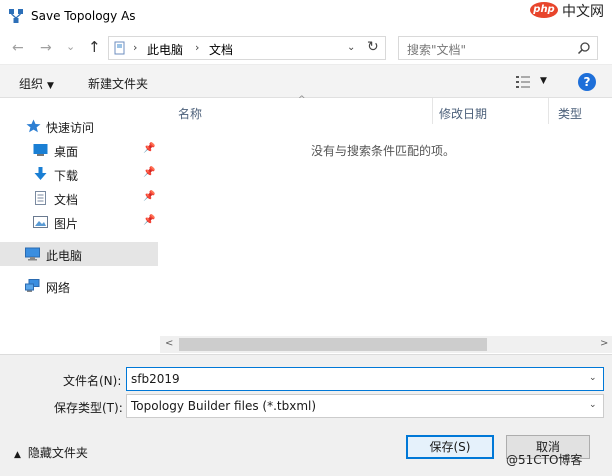 This screenshot has width=612, height=476. What do you see at coordinates (32, 254) in the screenshot?
I see `computer-icon` at bounding box center [32, 254].